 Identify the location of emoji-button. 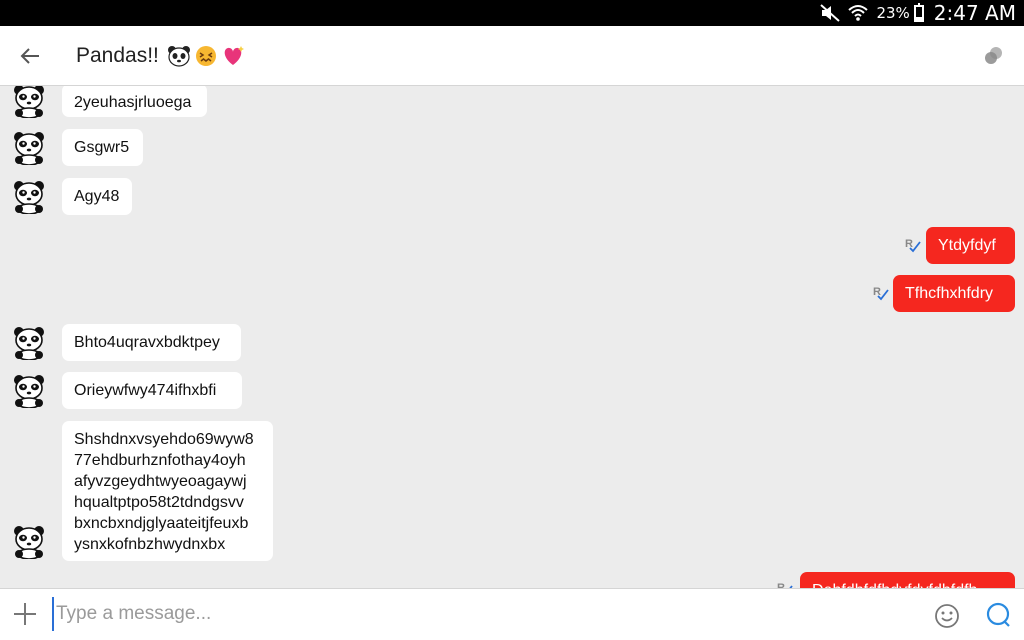
(947, 616).